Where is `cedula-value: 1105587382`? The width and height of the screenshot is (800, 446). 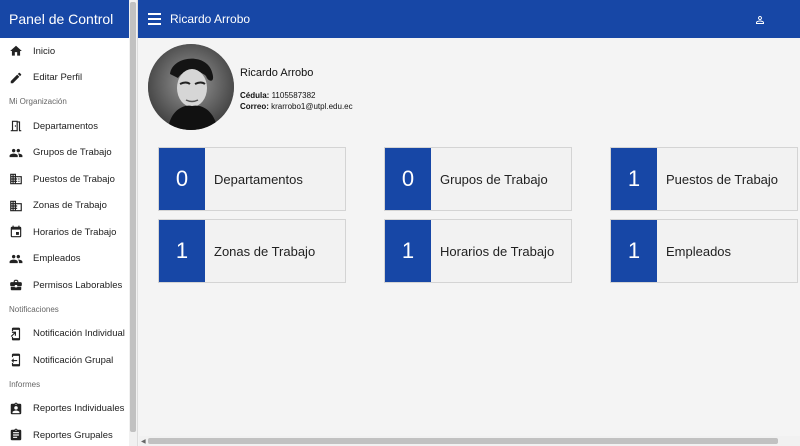
cedula-value: 1105587382 is located at coordinates (293, 95).